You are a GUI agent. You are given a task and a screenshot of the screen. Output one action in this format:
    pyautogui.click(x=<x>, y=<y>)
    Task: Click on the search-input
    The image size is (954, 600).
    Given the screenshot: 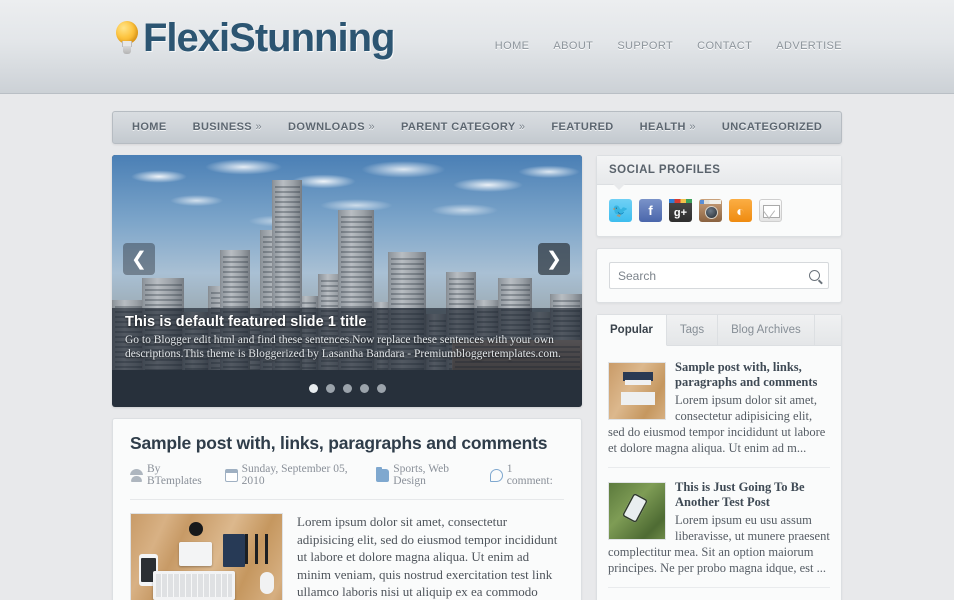 What is the action you would take?
    pyautogui.click(x=713, y=275)
    